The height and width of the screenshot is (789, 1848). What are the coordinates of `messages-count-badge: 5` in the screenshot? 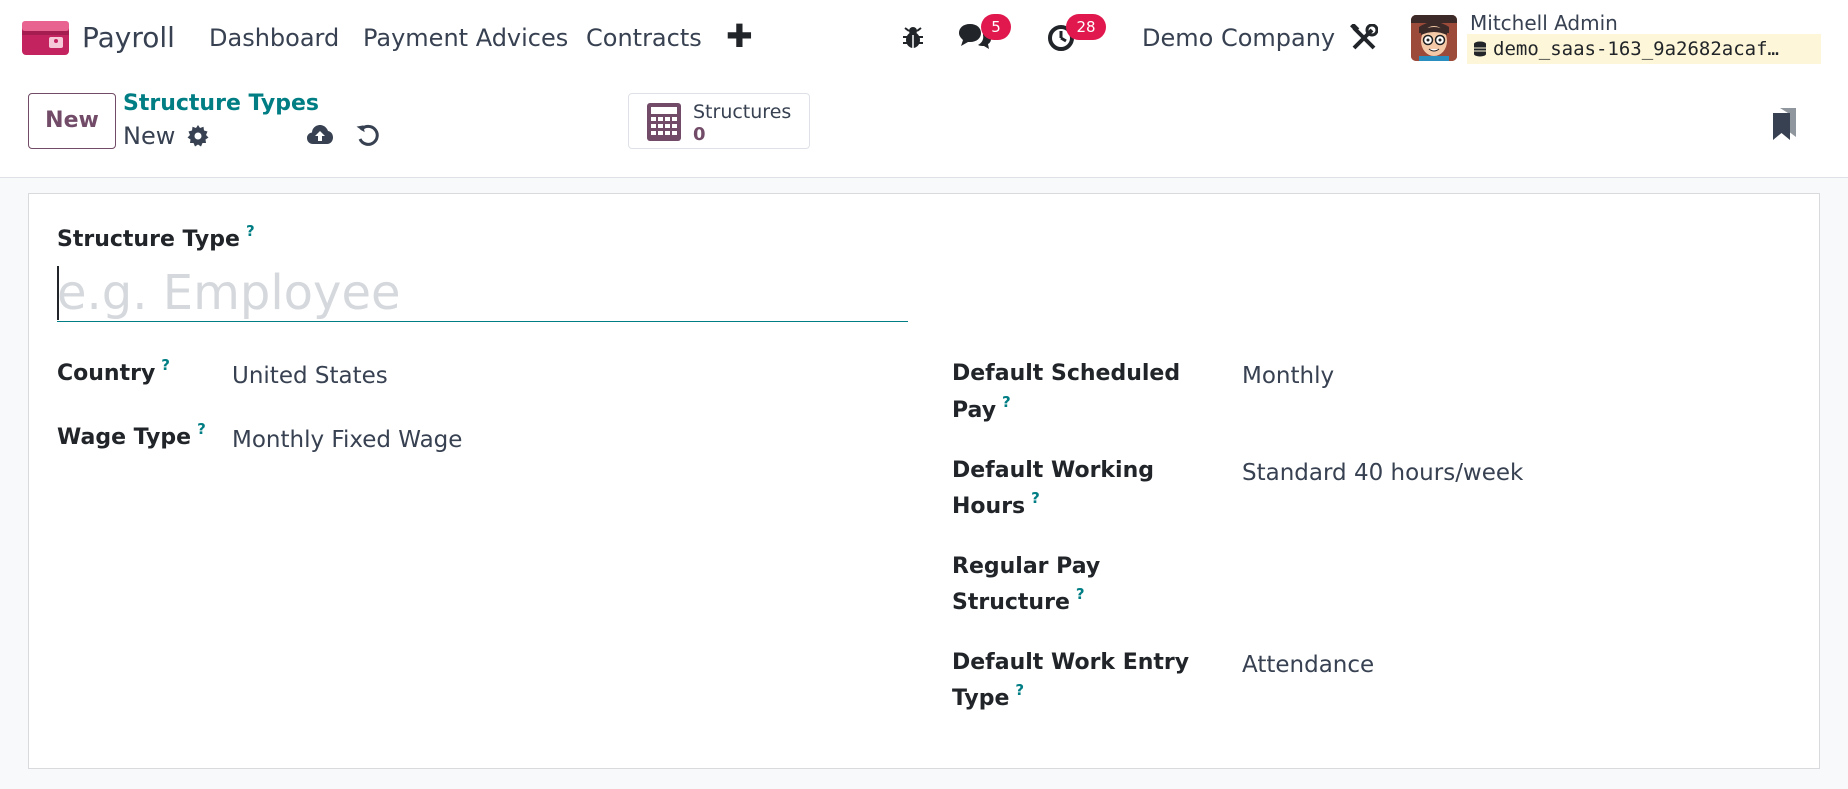 It's located at (996, 27).